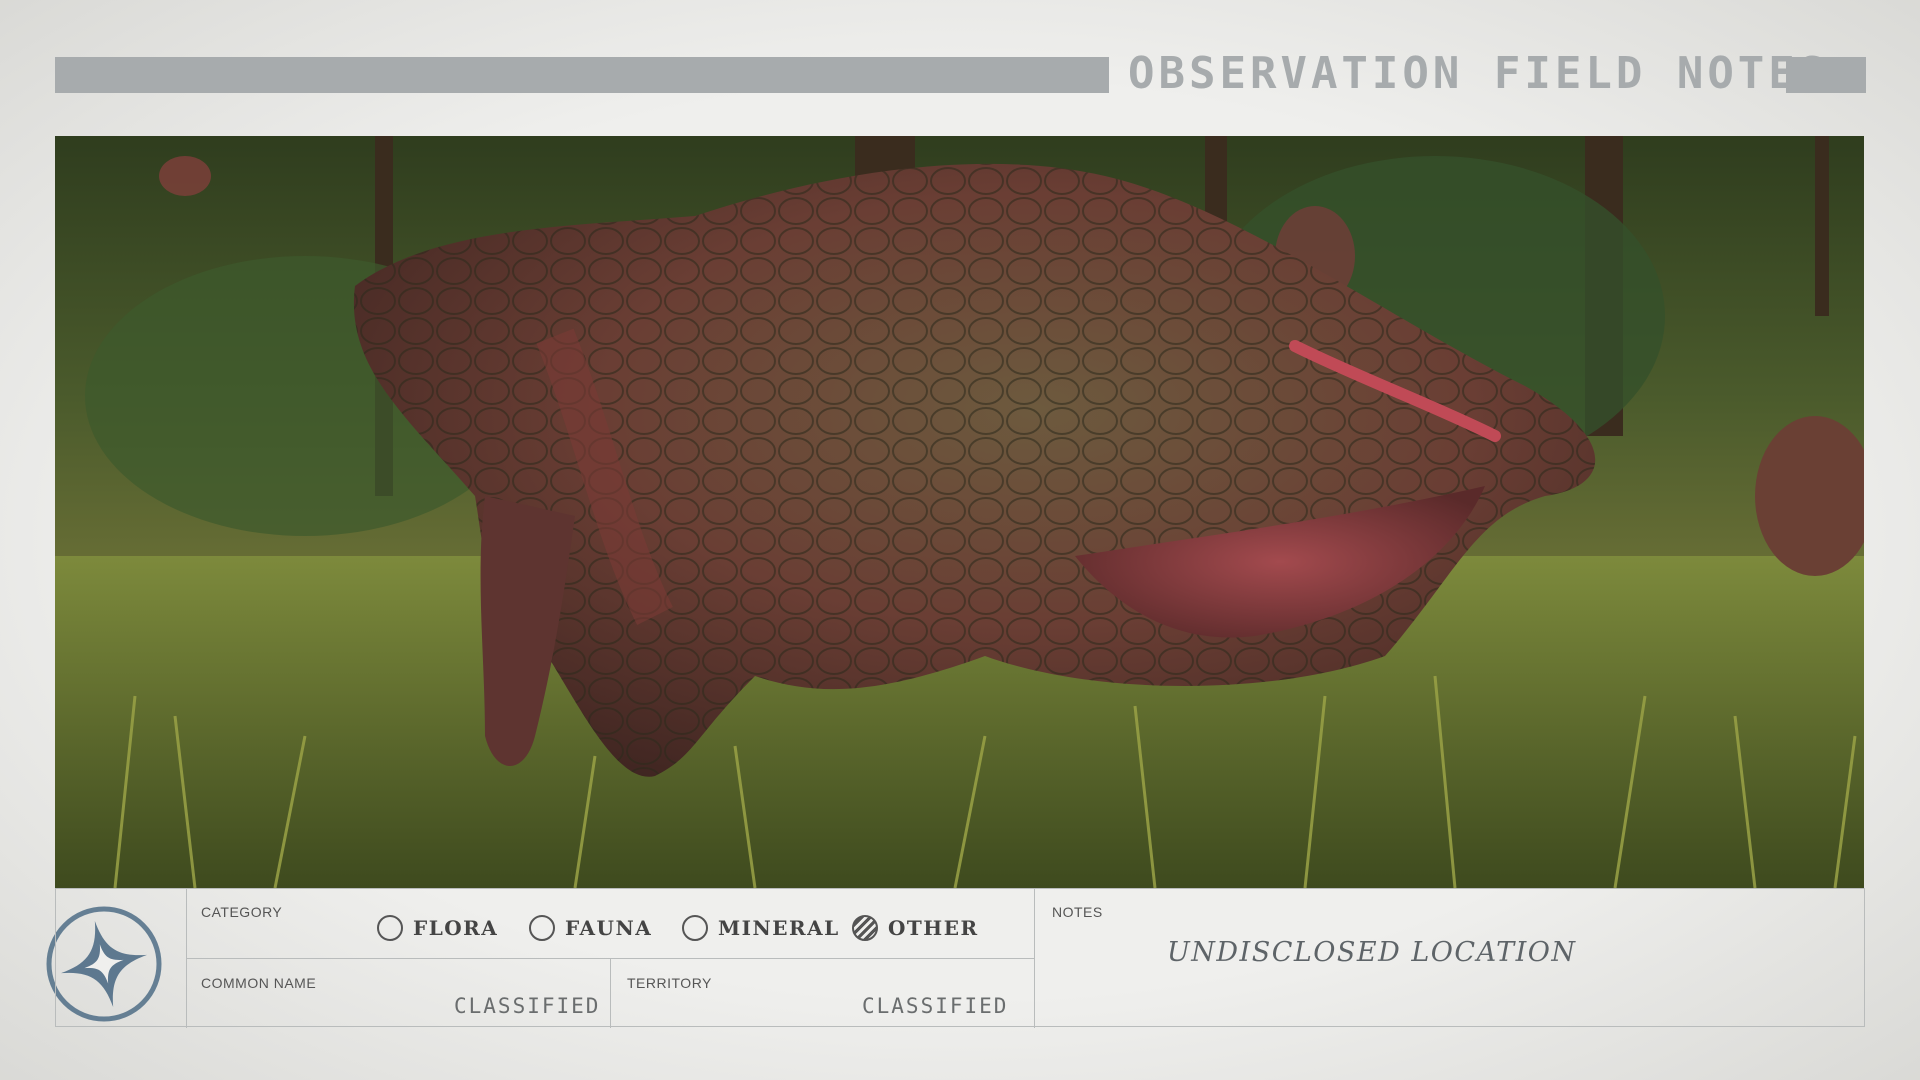  What do you see at coordinates (1479, 73) in the screenshot?
I see `page-title: OBSERVATION FIELD NOTES` at bounding box center [1479, 73].